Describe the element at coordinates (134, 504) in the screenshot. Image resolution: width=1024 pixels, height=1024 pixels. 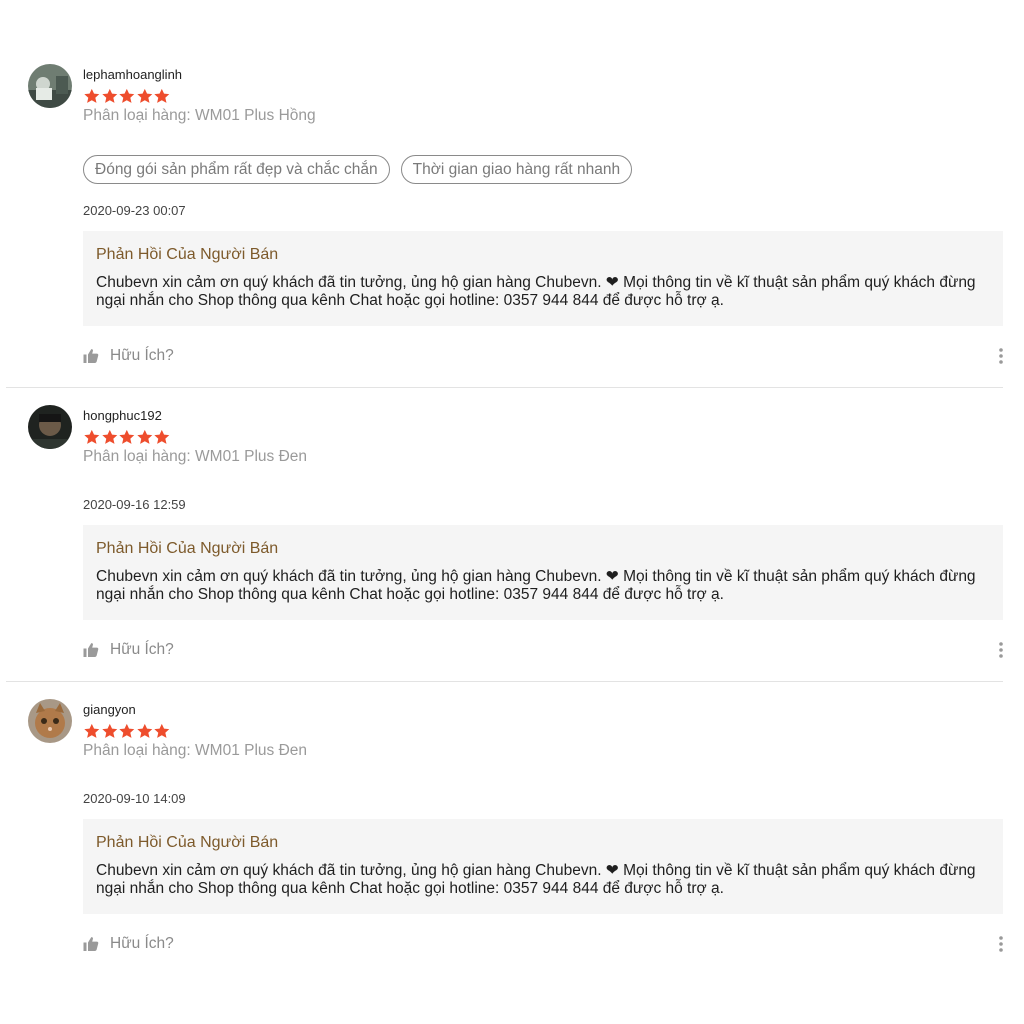
I see `review-timestamp: 2020-09-16 12:59` at that location.